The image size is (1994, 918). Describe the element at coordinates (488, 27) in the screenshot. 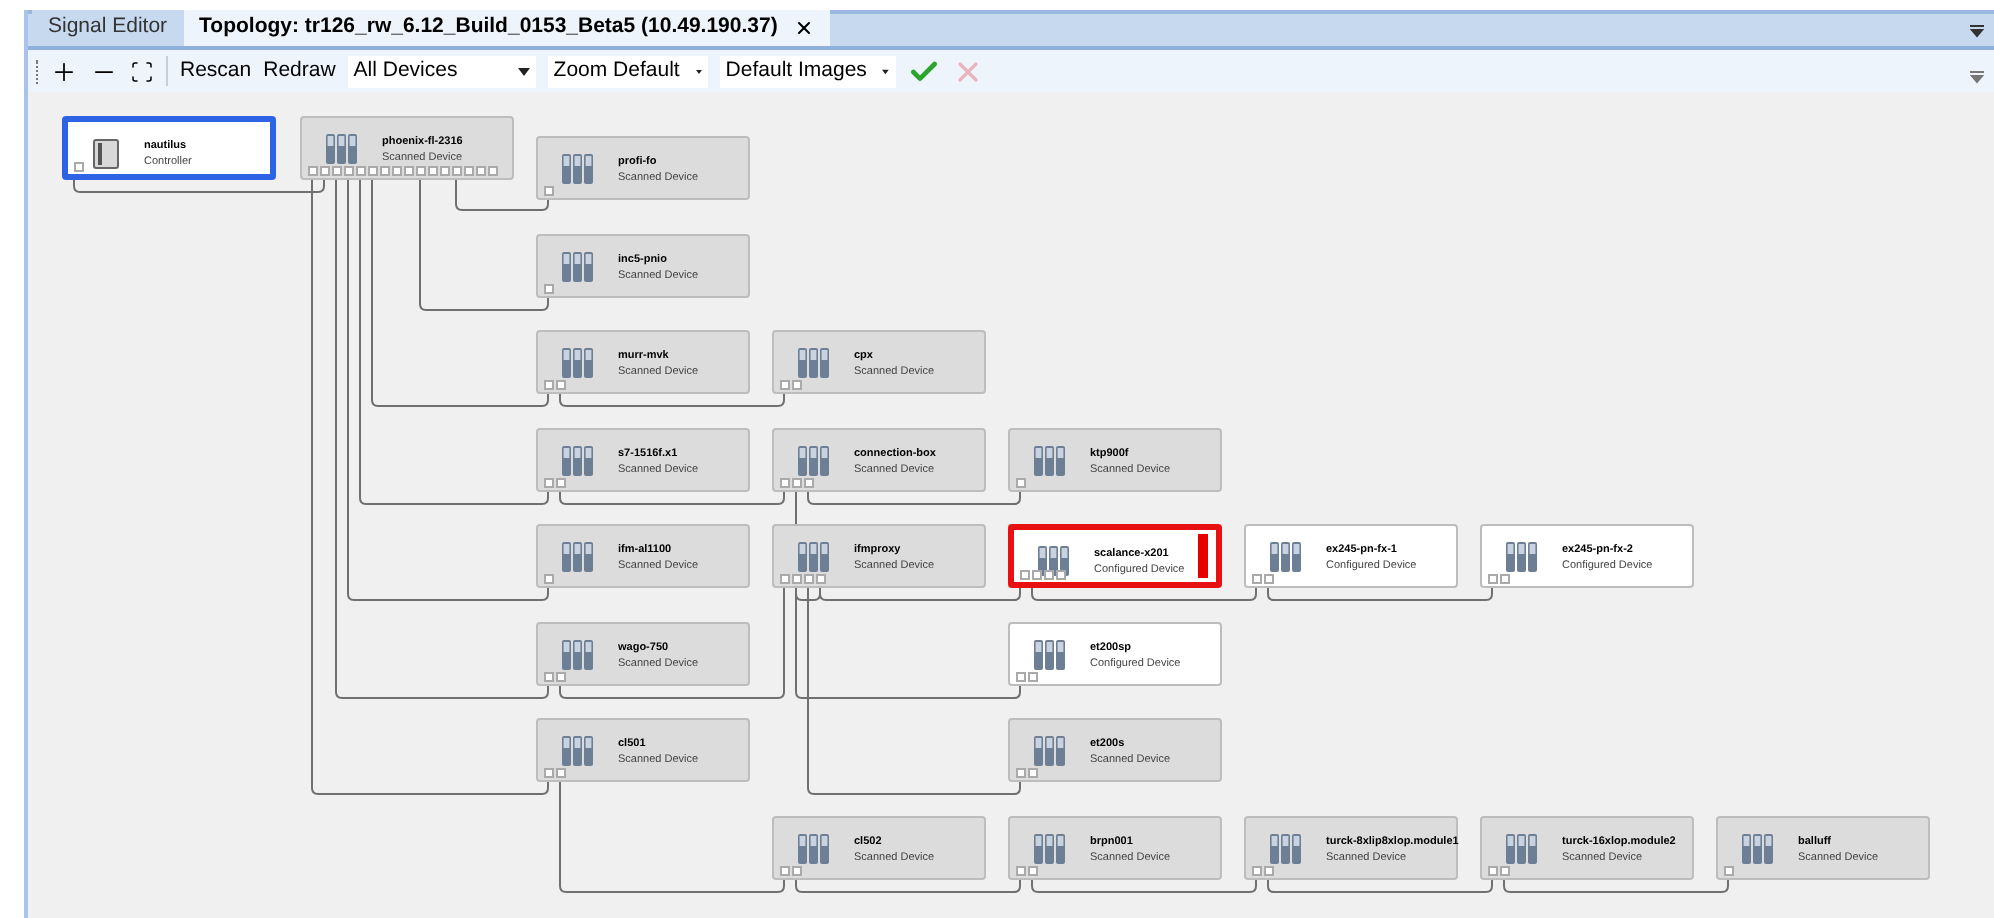

I see `tab-label: Topology: tr126_rw_6.12_Build_0153_Beta5 (10.49.190.37)` at that location.